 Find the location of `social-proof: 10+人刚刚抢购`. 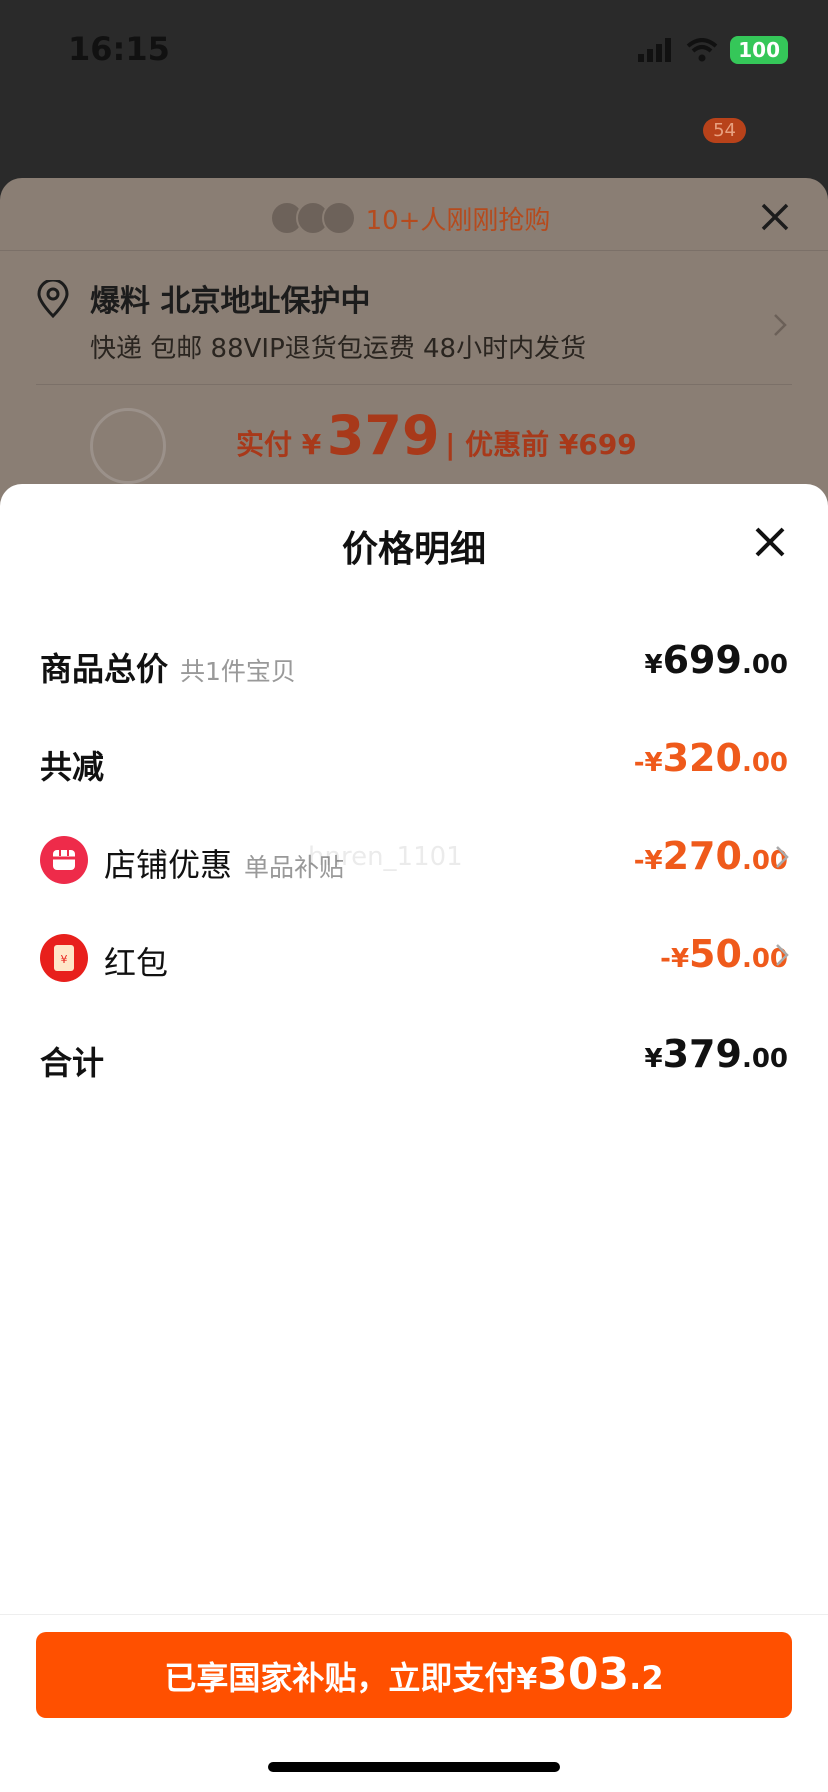

social-proof: 10+人刚刚抢购 is located at coordinates (414, 221).